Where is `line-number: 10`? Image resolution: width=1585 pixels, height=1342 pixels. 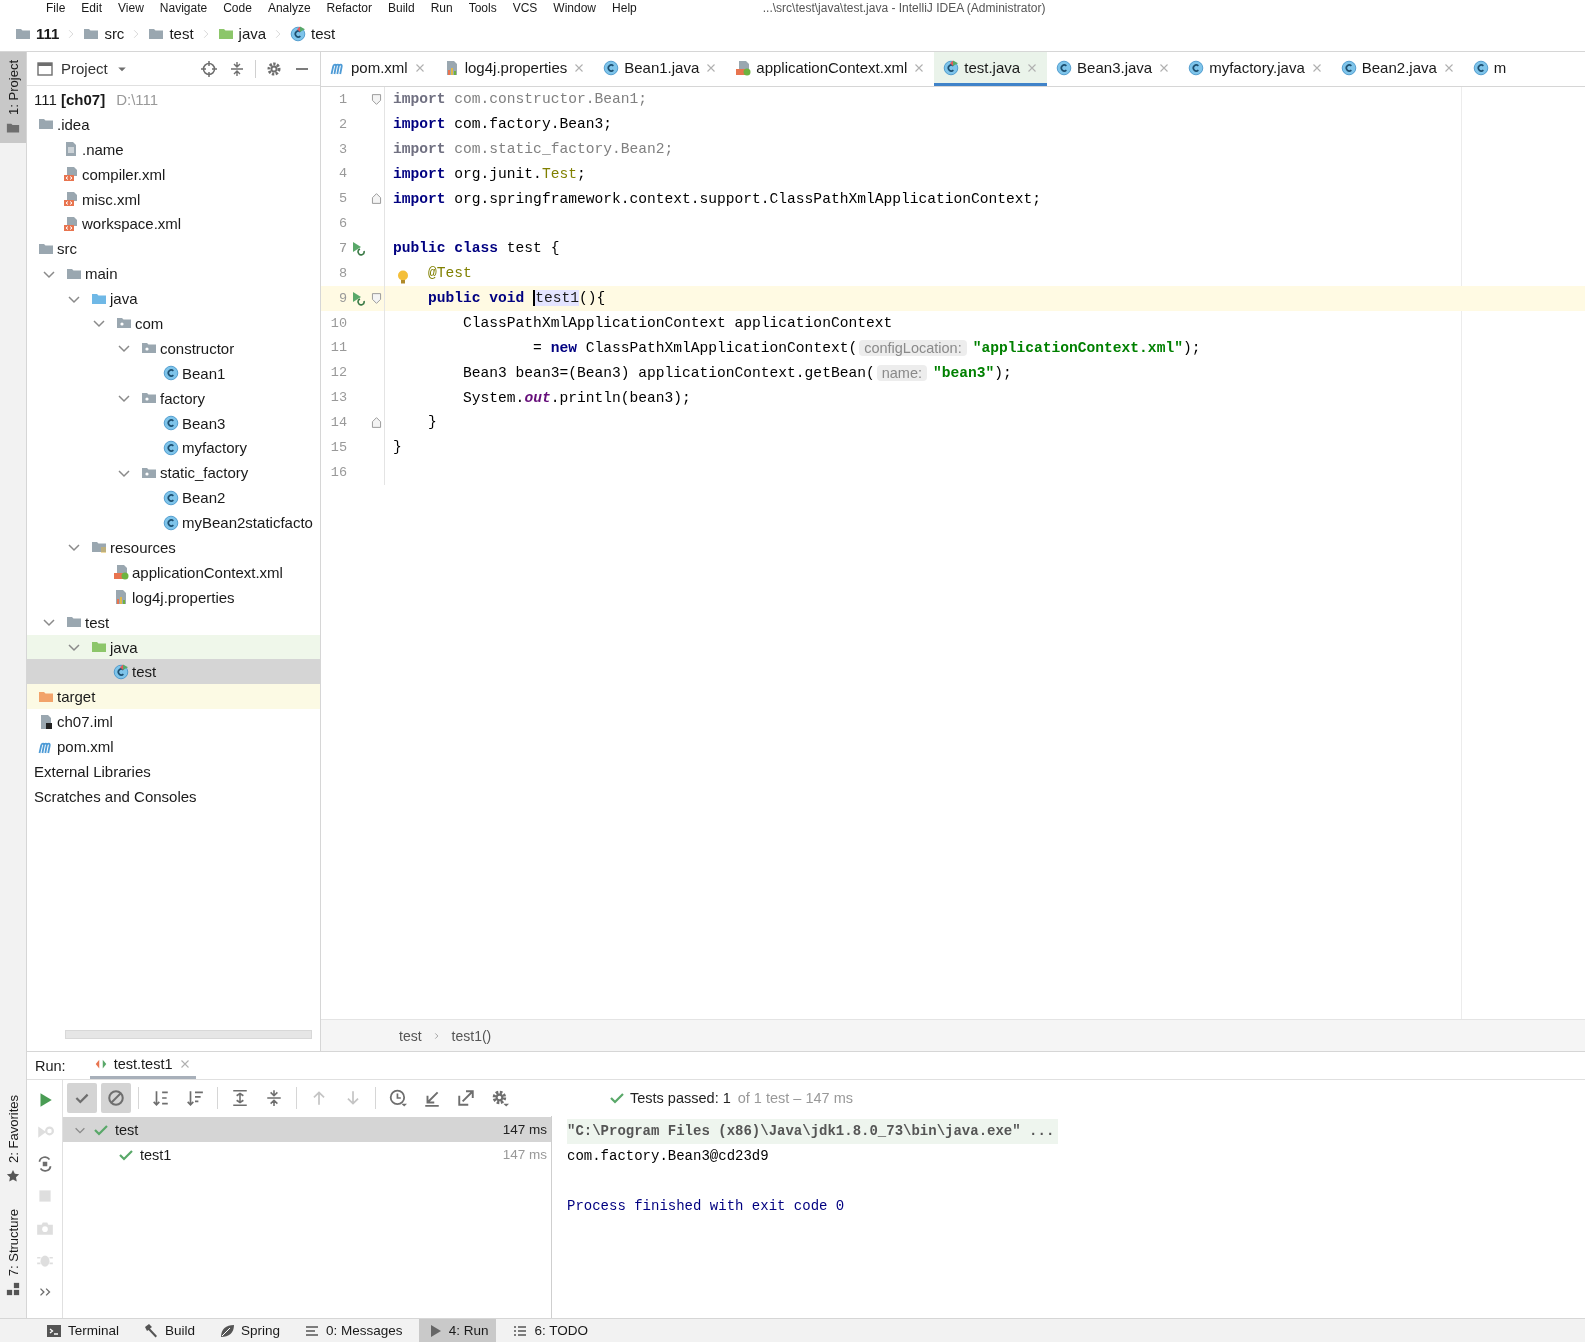
line-number: 10 is located at coordinates (338, 323).